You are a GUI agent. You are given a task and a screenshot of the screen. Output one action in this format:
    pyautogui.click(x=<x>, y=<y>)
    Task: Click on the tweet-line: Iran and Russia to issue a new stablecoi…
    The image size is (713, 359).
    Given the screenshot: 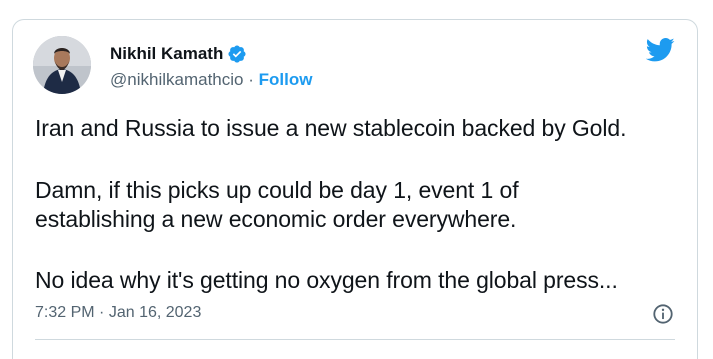 What is the action you would take?
    pyautogui.click(x=331, y=128)
    